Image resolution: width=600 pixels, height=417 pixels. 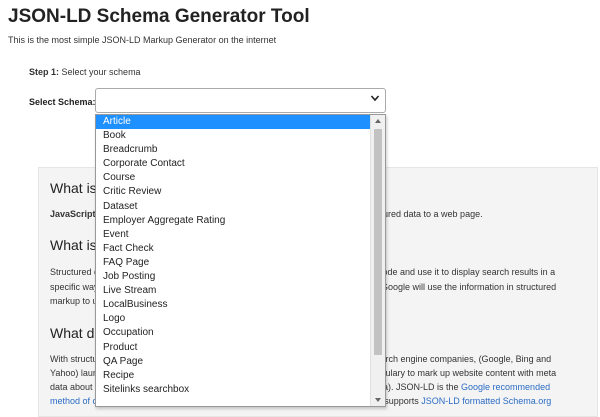 I want to click on schema-option: Live Stream, so click(x=233, y=291).